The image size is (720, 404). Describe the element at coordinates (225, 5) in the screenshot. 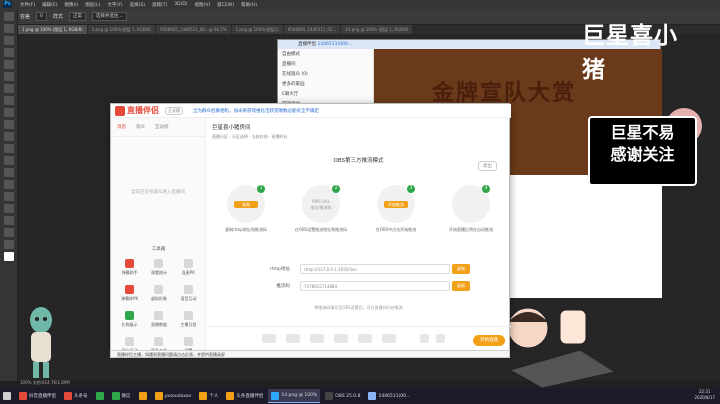

I see `menu-window: 窗口(W)` at that location.